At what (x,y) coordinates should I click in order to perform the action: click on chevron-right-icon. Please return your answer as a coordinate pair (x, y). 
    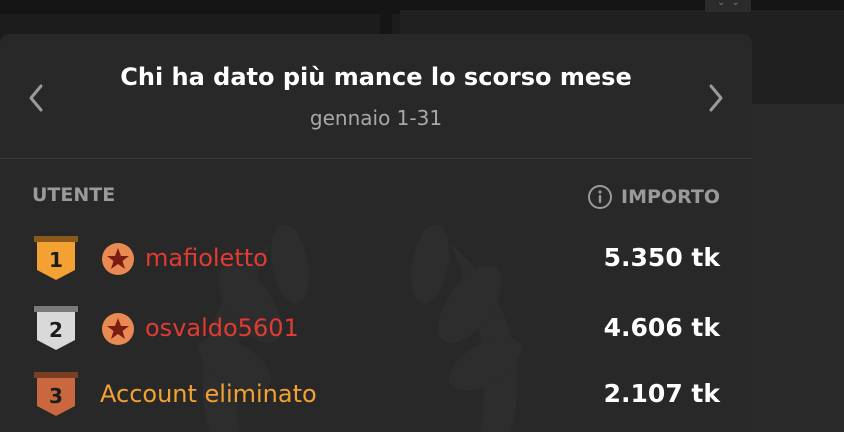
    Looking at the image, I should click on (716, 98).